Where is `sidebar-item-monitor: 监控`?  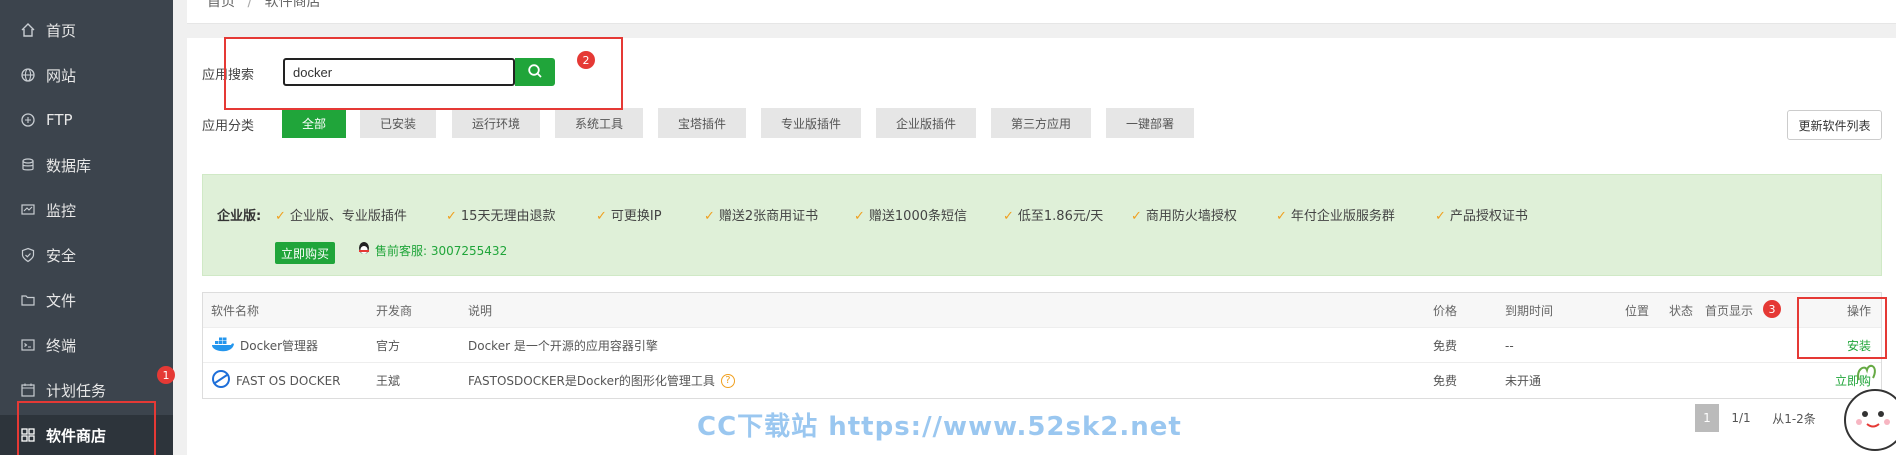
sidebar-item-monitor: 监控 is located at coordinates (86, 210).